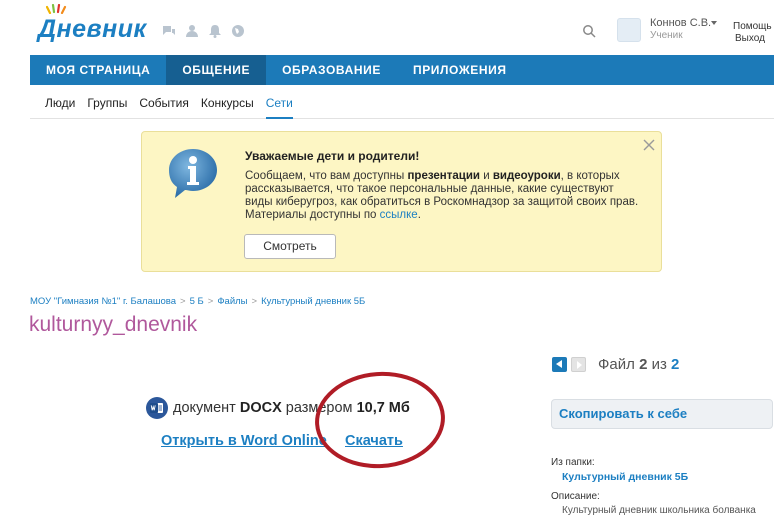 The image size is (776, 517). Describe the element at coordinates (290, 246) in the screenshot. I see `view-button: Смотреть` at that location.